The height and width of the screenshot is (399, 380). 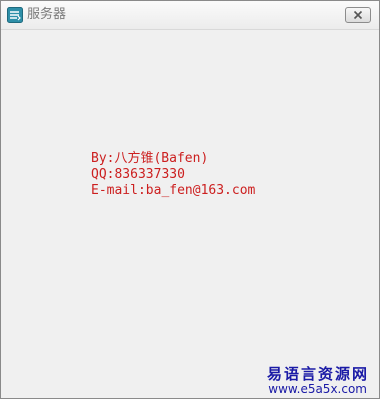 What do you see at coordinates (150, 158) in the screenshot?
I see `author-text: By:八方锥(Bafen)` at bounding box center [150, 158].